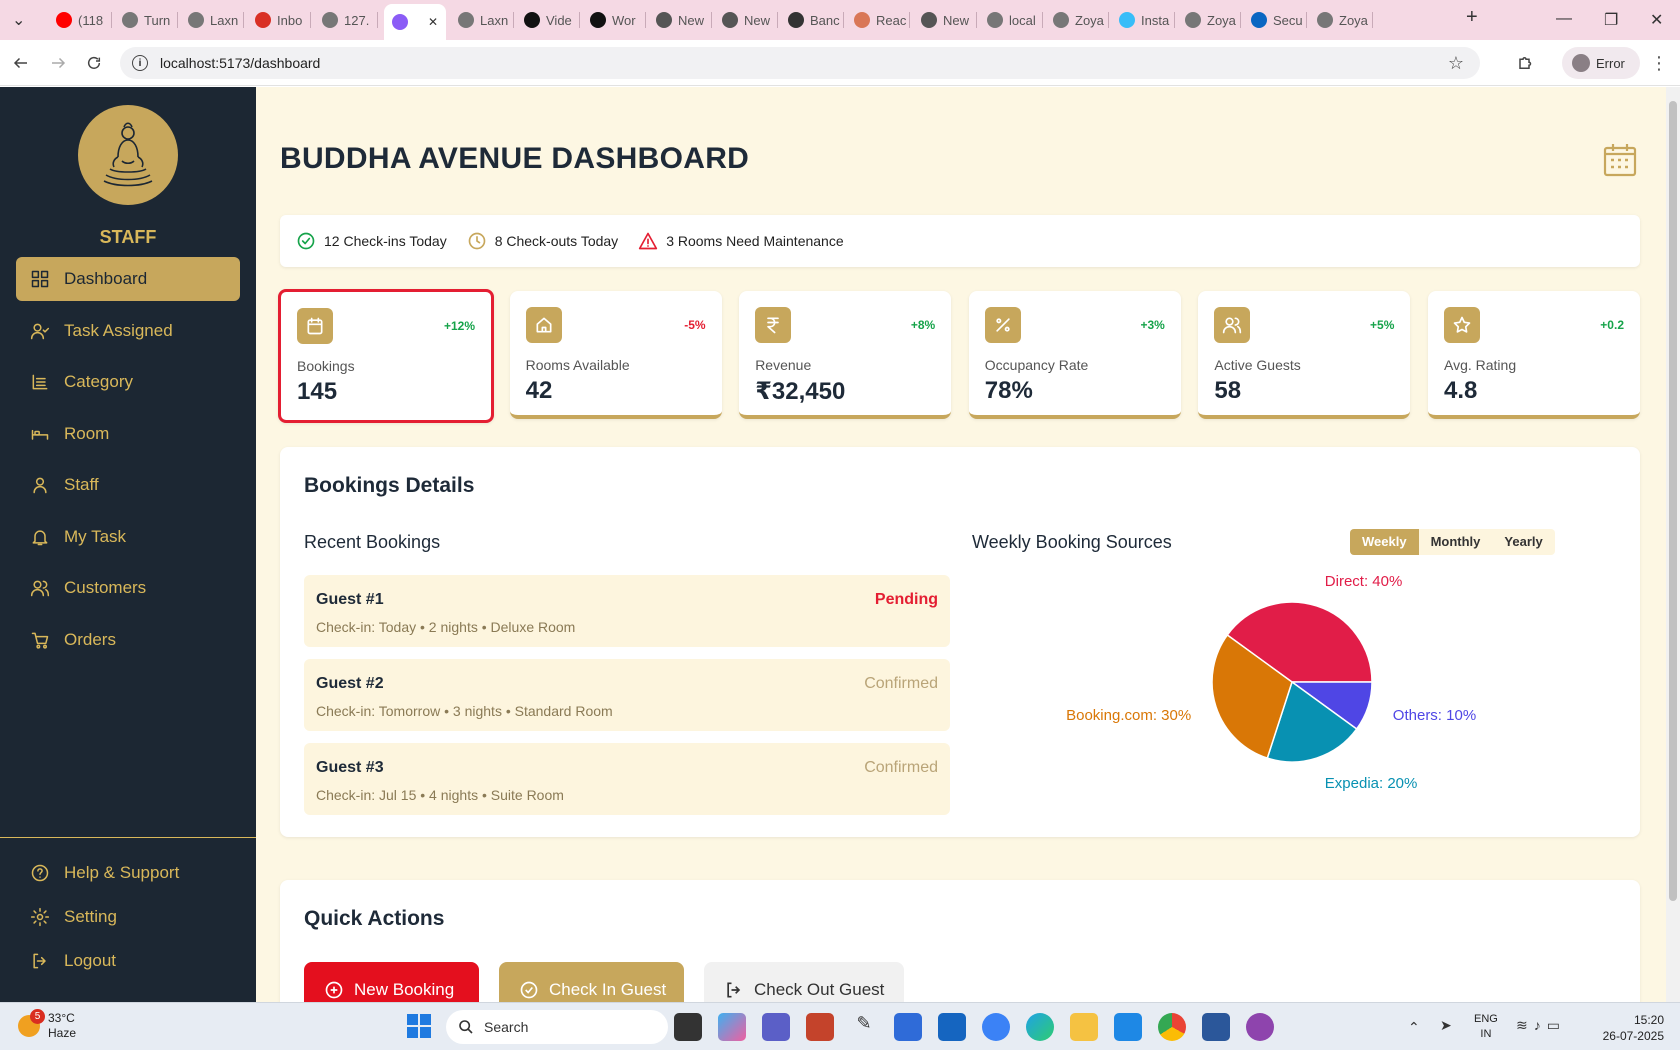  I want to click on sidebar-item-room: Room, so click(128, 434).